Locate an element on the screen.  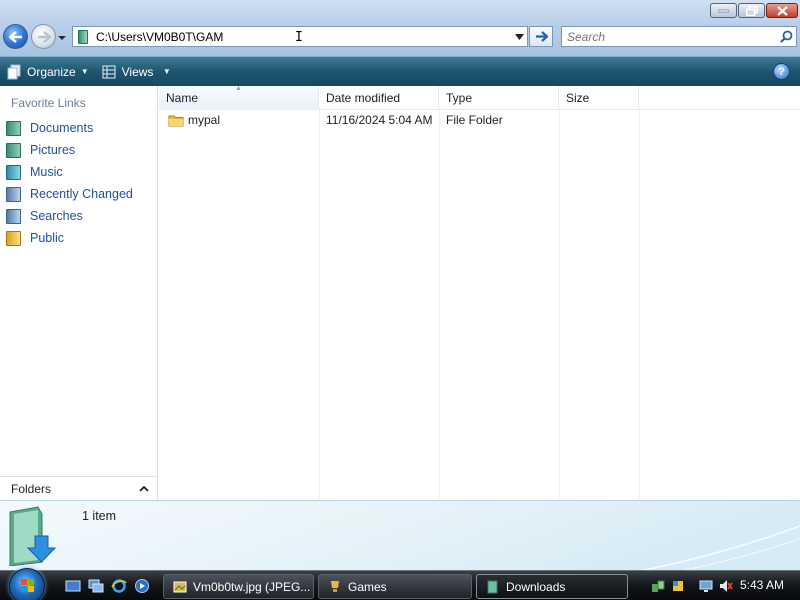
clock: 5:43 AM is located at coordinates (762, 585).